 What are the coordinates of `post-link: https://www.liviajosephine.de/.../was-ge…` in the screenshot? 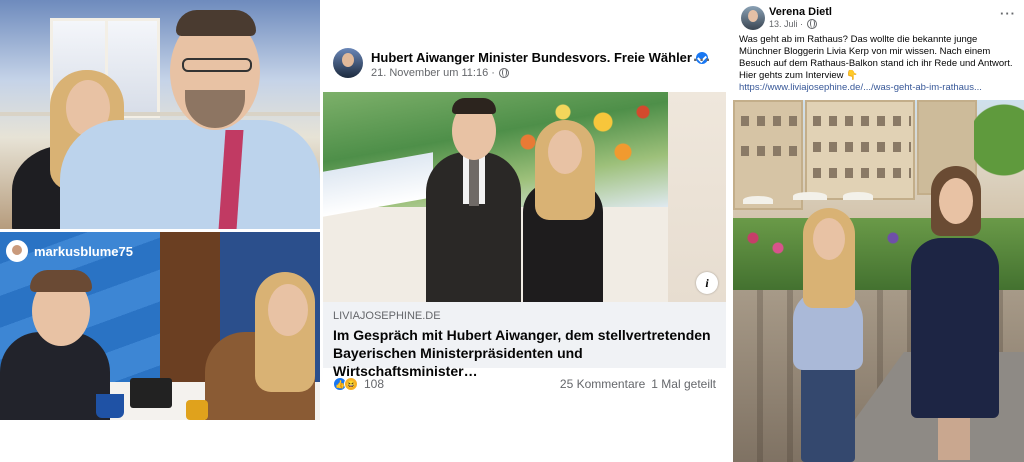 It's located at (880, 87).